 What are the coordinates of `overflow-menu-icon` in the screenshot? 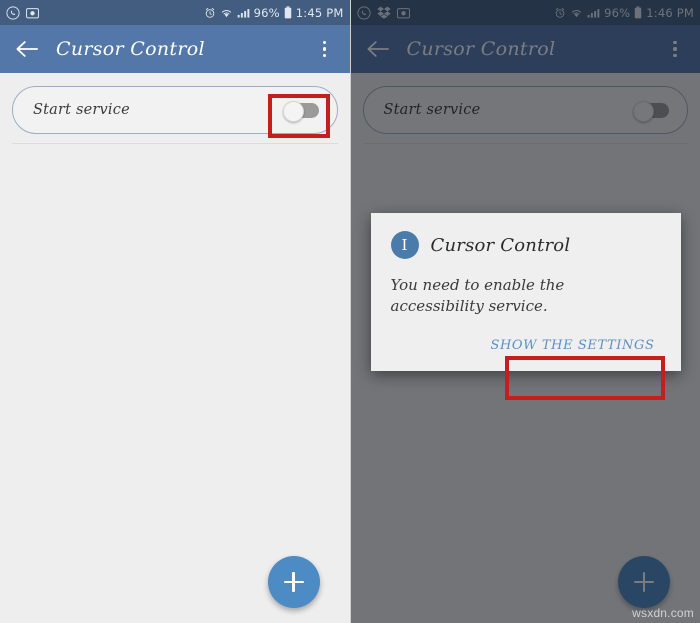 It's located at (325, 49).